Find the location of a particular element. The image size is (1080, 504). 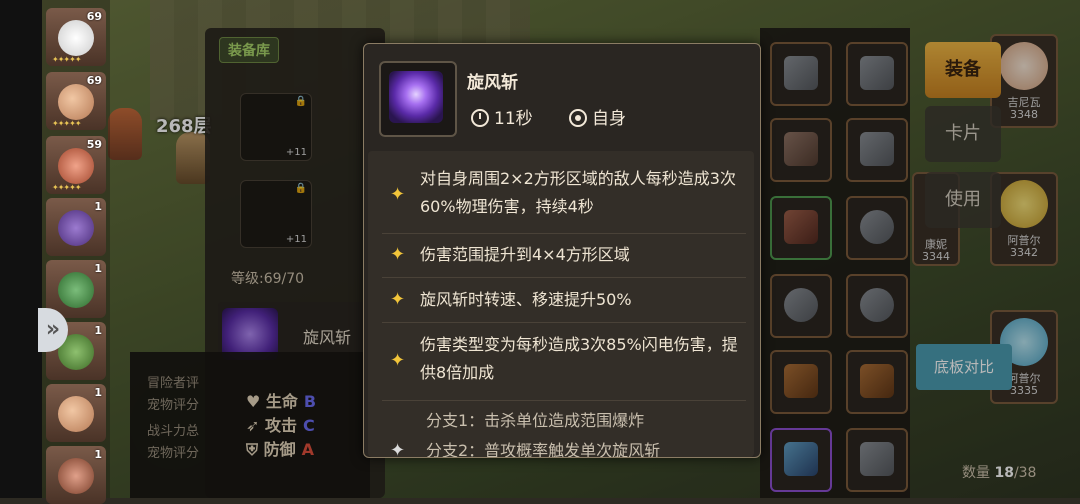

stat-label: ♥ 生命 is located at coordinates (272, 401).